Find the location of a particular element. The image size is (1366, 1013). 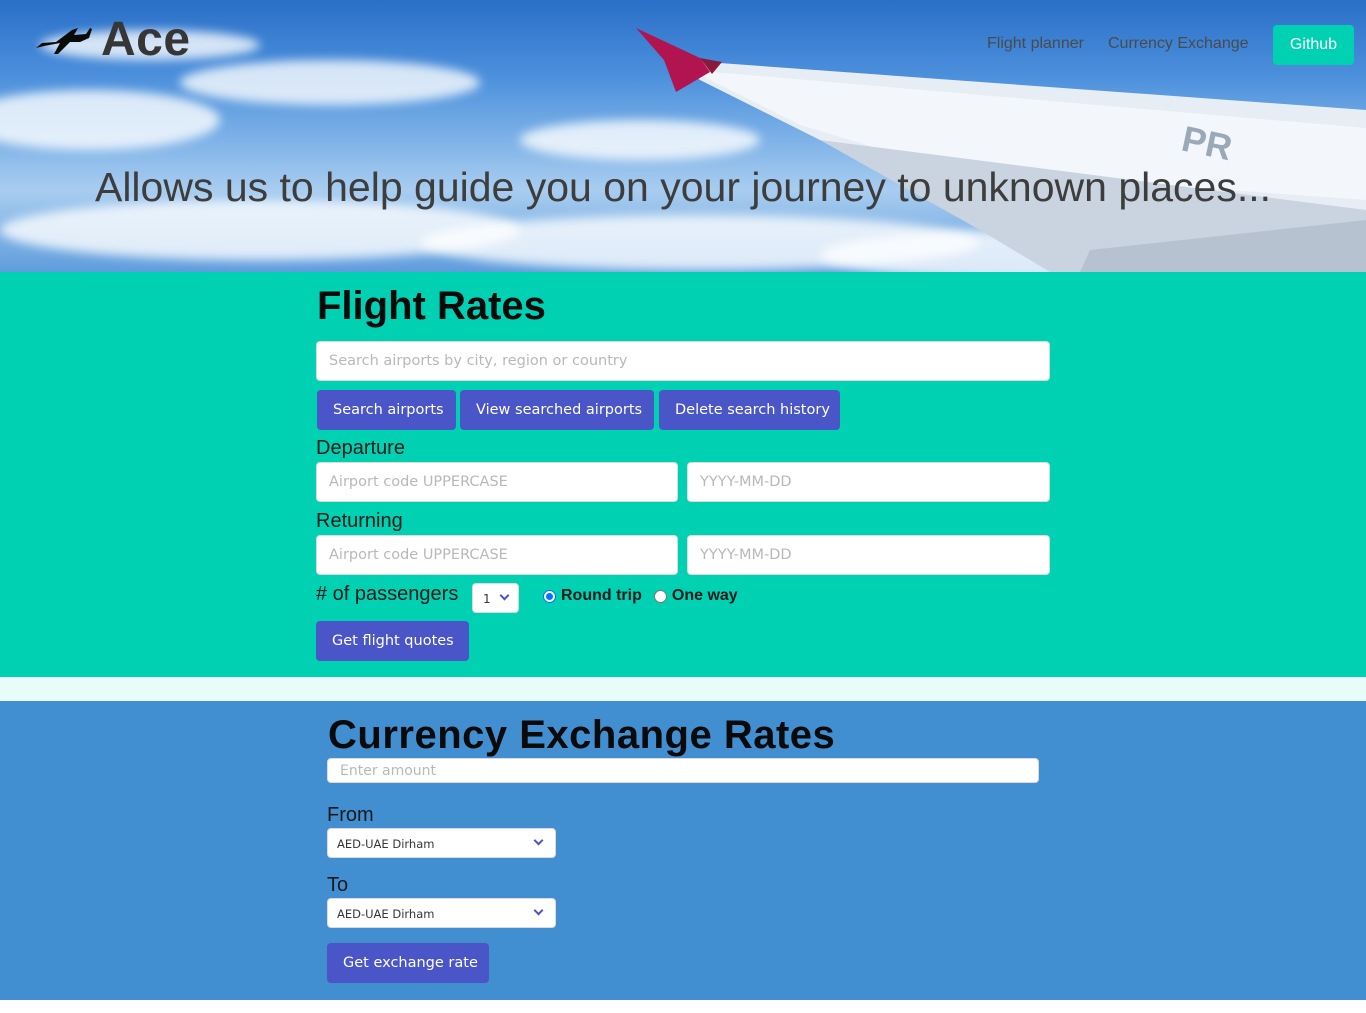

to-label: To is located at coordinates (338, 885).